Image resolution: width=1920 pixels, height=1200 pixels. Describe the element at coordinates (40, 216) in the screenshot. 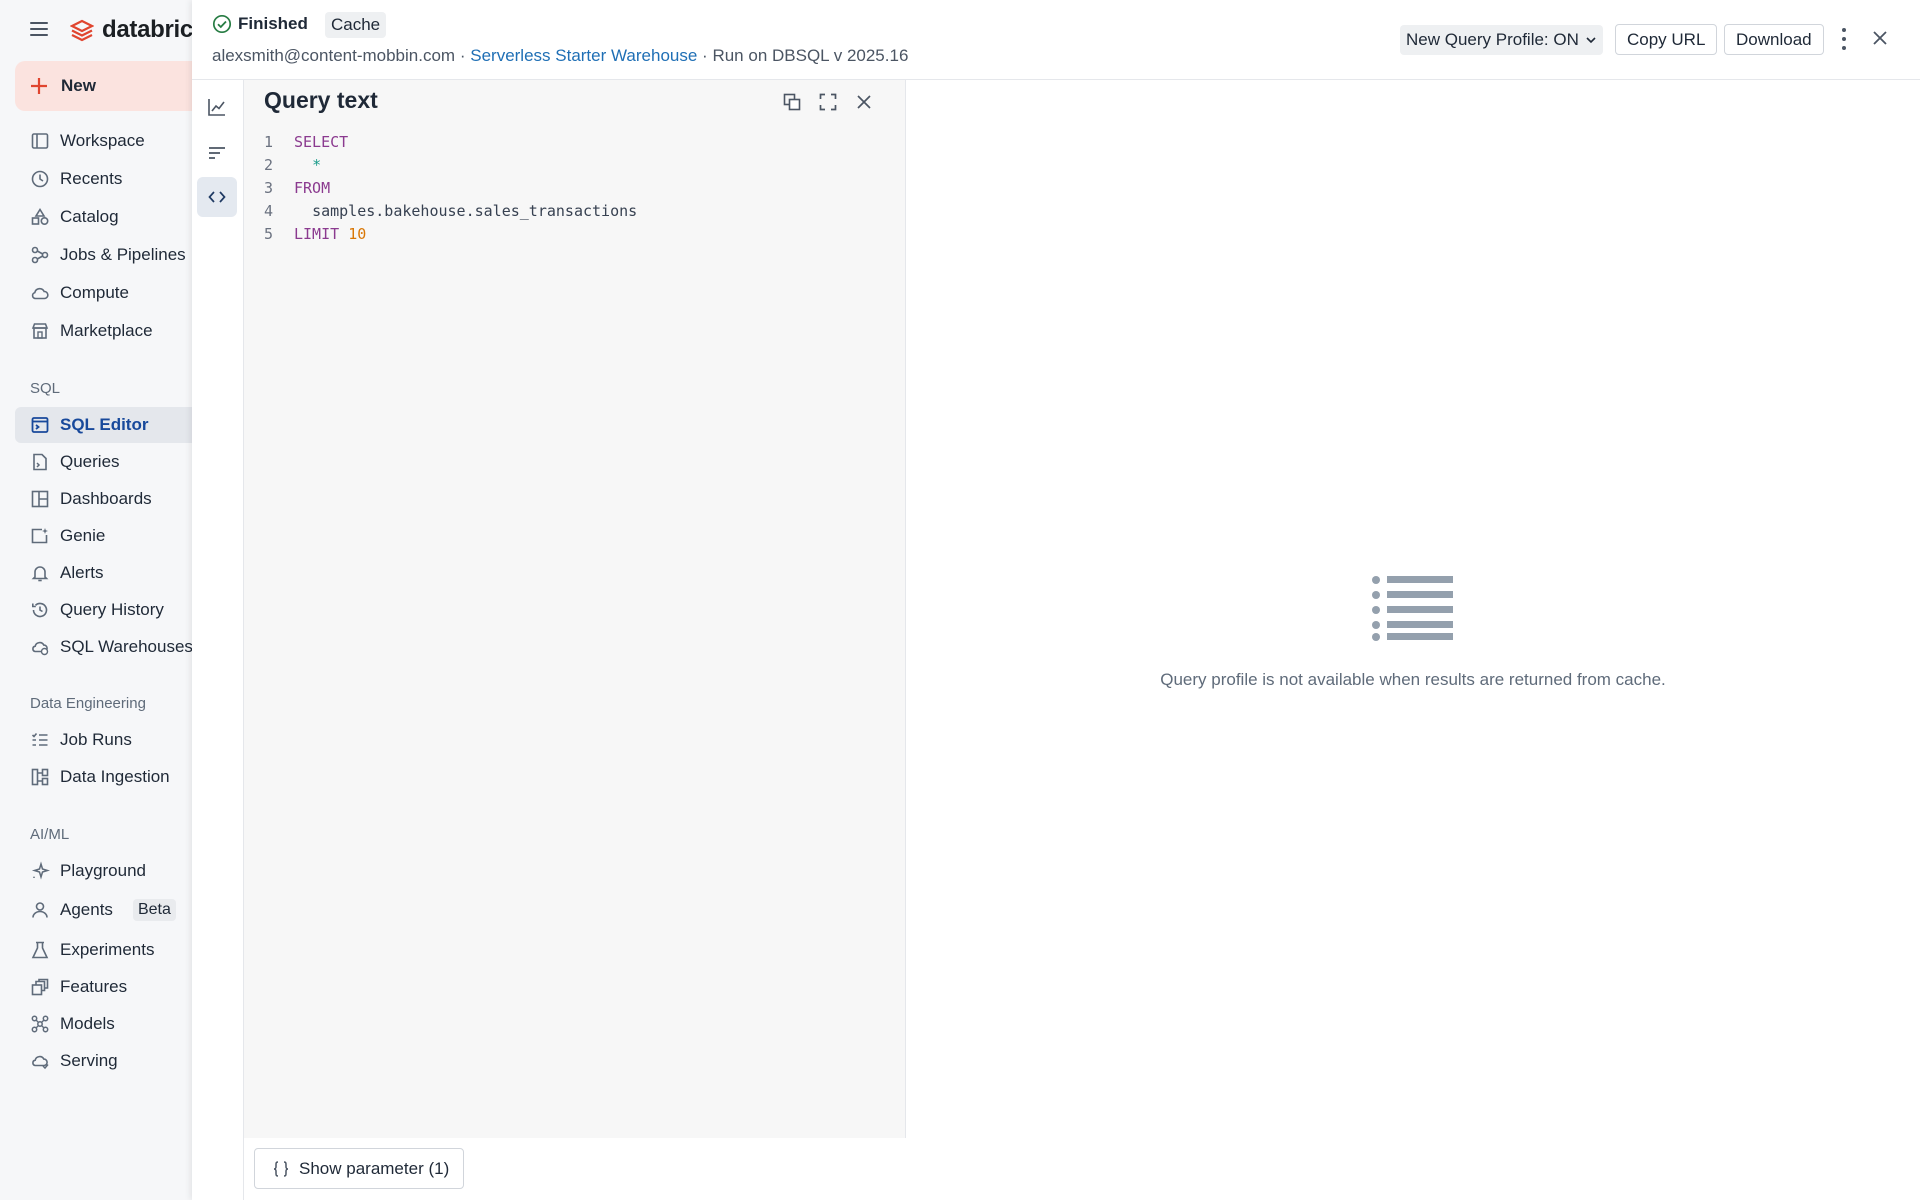

I see `catalog-icon` at that location.